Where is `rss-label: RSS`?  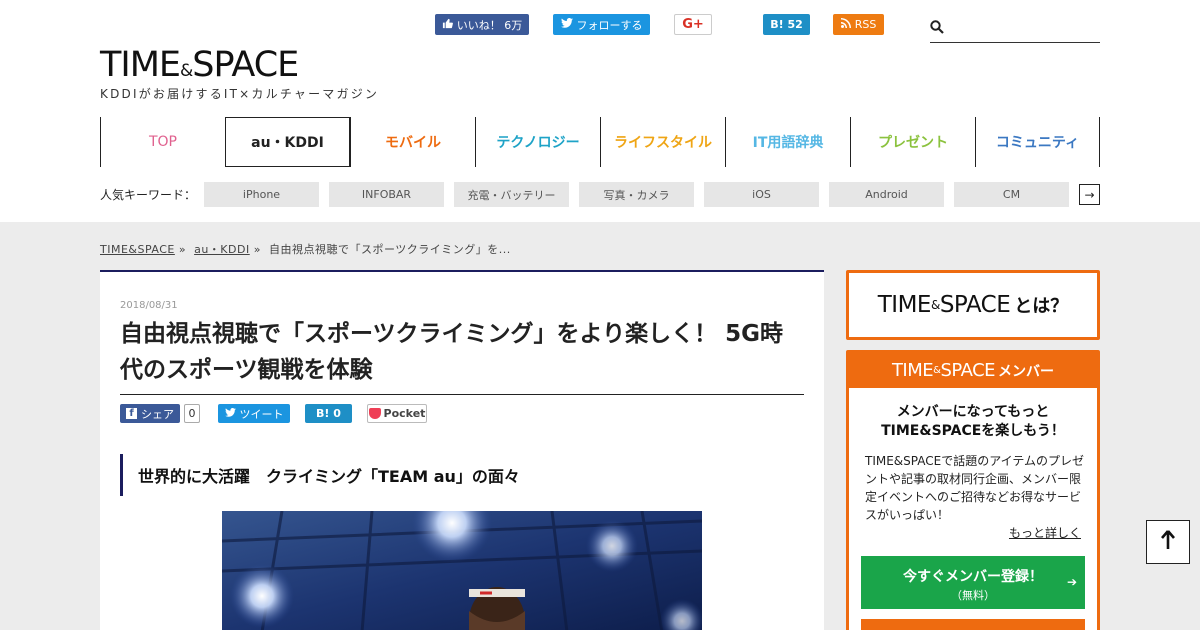 rss-label: RSS is located at coordinates (865, 24).